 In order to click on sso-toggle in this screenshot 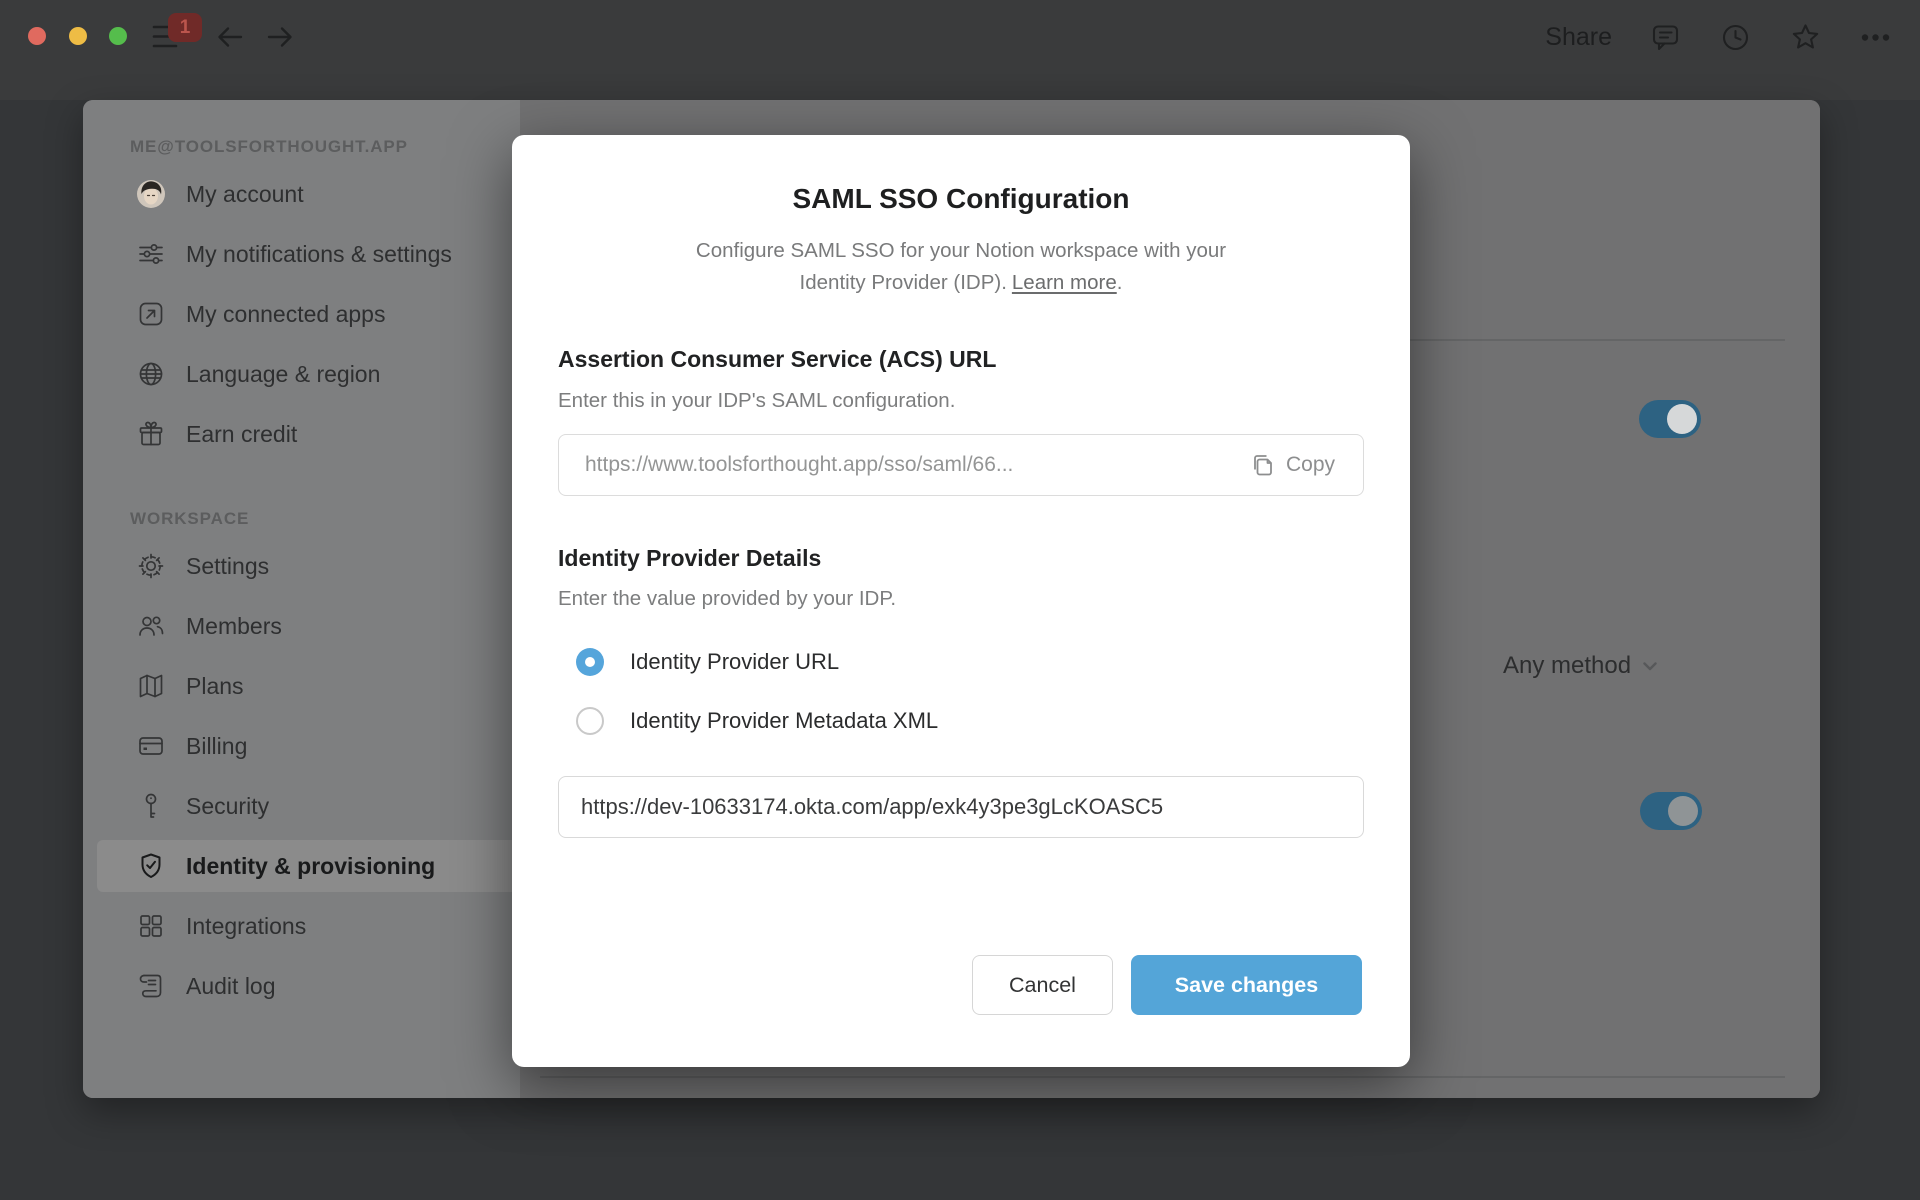, I will do `click(1670, 419)`.